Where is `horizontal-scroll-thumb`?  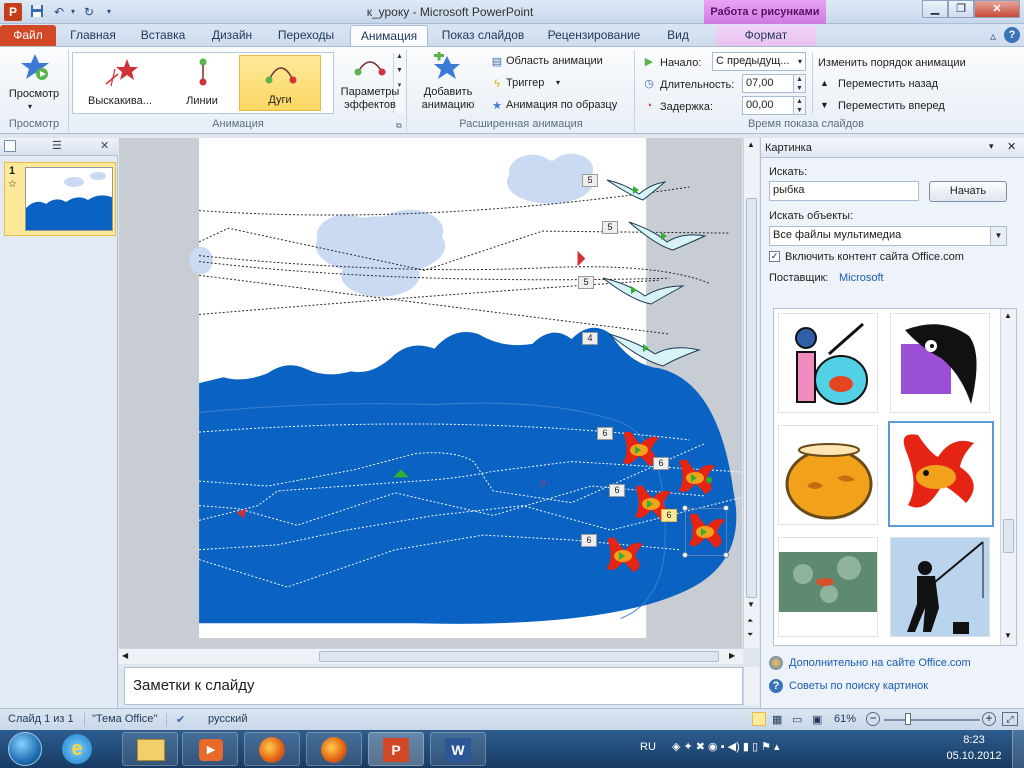
horizontal-scroll-thumb is located at coordinates (519, 656).